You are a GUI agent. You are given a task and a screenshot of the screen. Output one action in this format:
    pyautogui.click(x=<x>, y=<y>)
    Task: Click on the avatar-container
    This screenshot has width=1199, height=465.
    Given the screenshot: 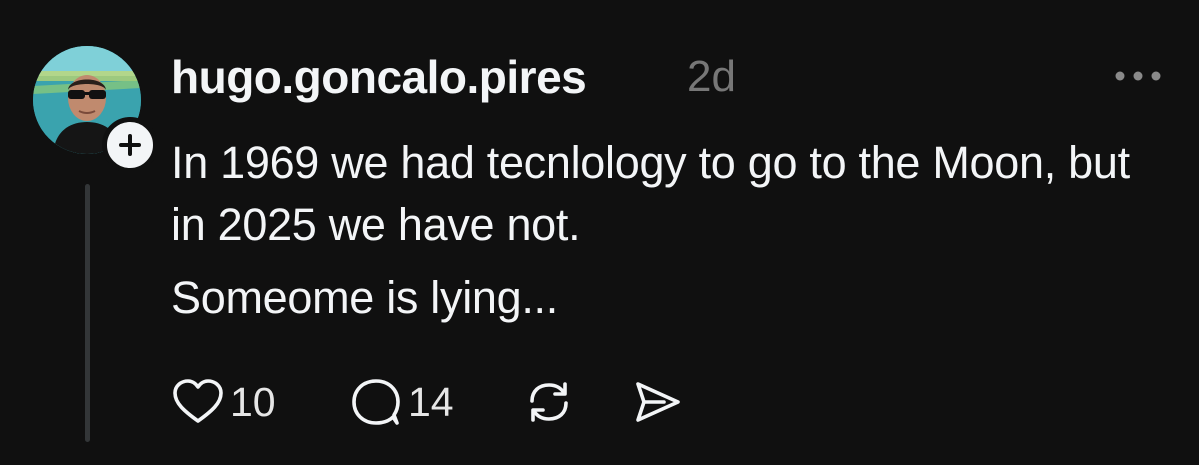 What is the action you would take?
    pyautogui.click(x=95, y=109)
    